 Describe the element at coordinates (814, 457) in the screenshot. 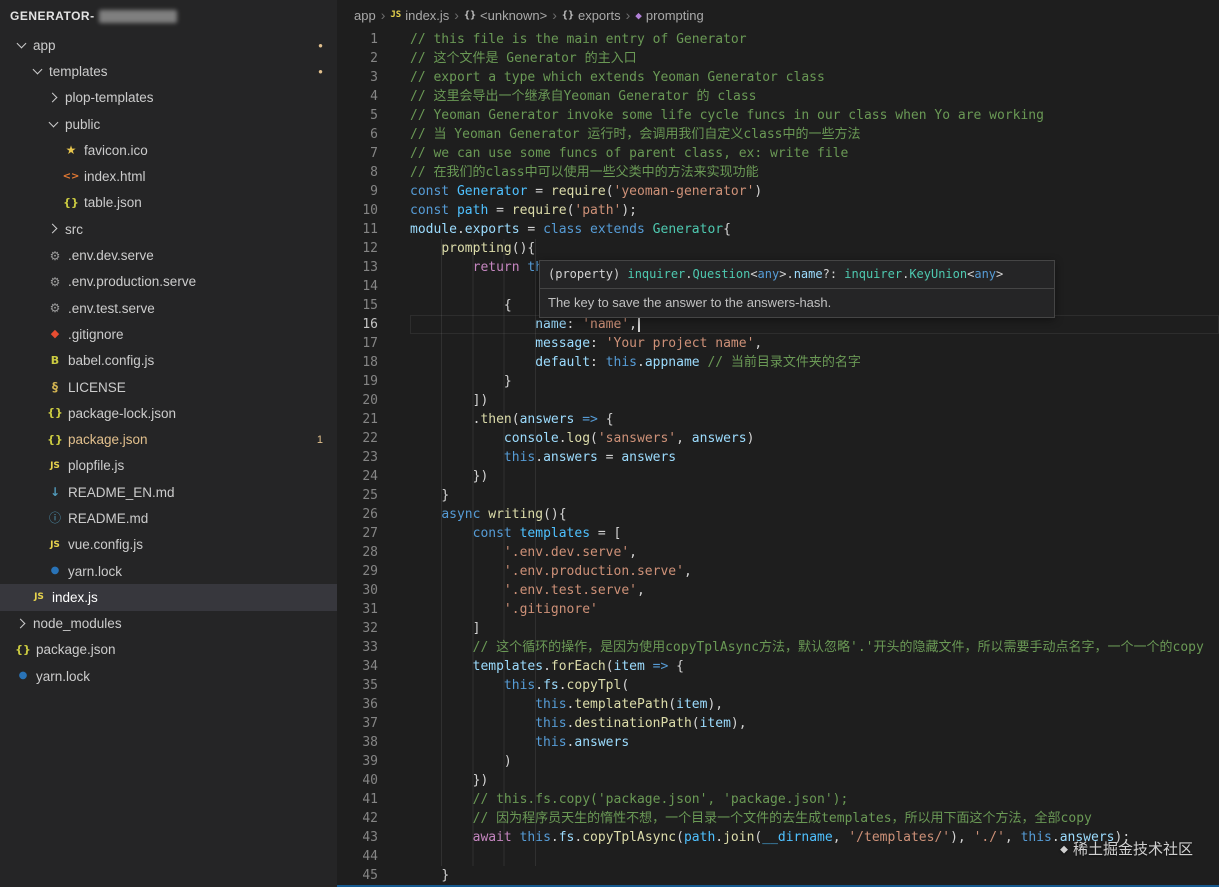

I see `code-line: this.answers = answers` at that location.